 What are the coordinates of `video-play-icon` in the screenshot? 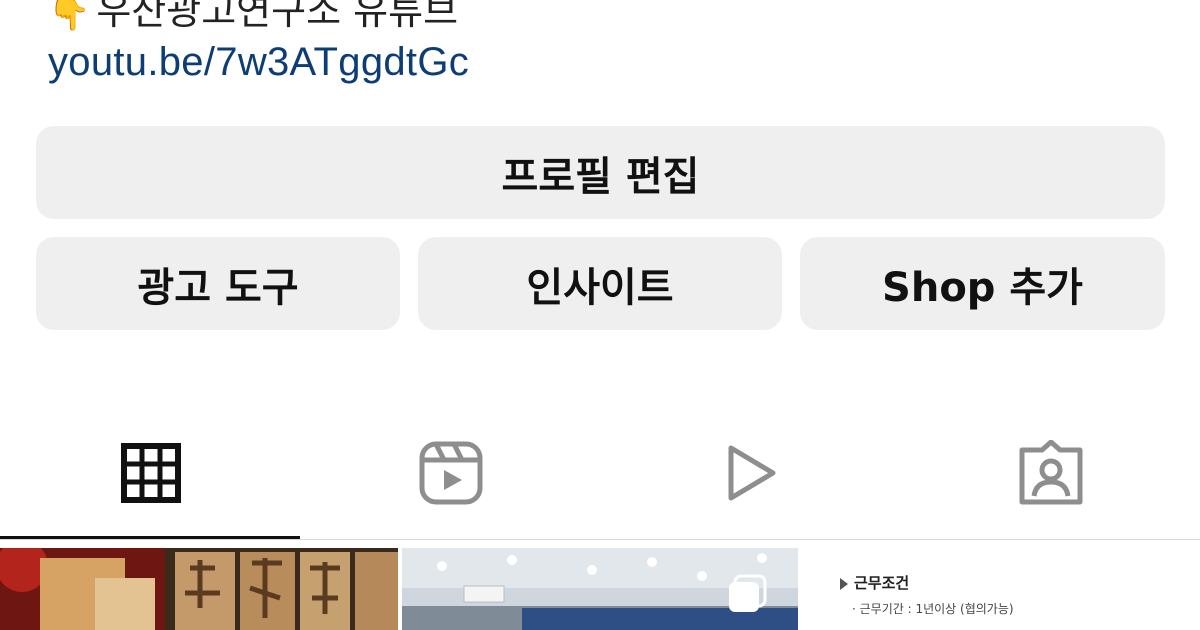 It's located at (752, 473).